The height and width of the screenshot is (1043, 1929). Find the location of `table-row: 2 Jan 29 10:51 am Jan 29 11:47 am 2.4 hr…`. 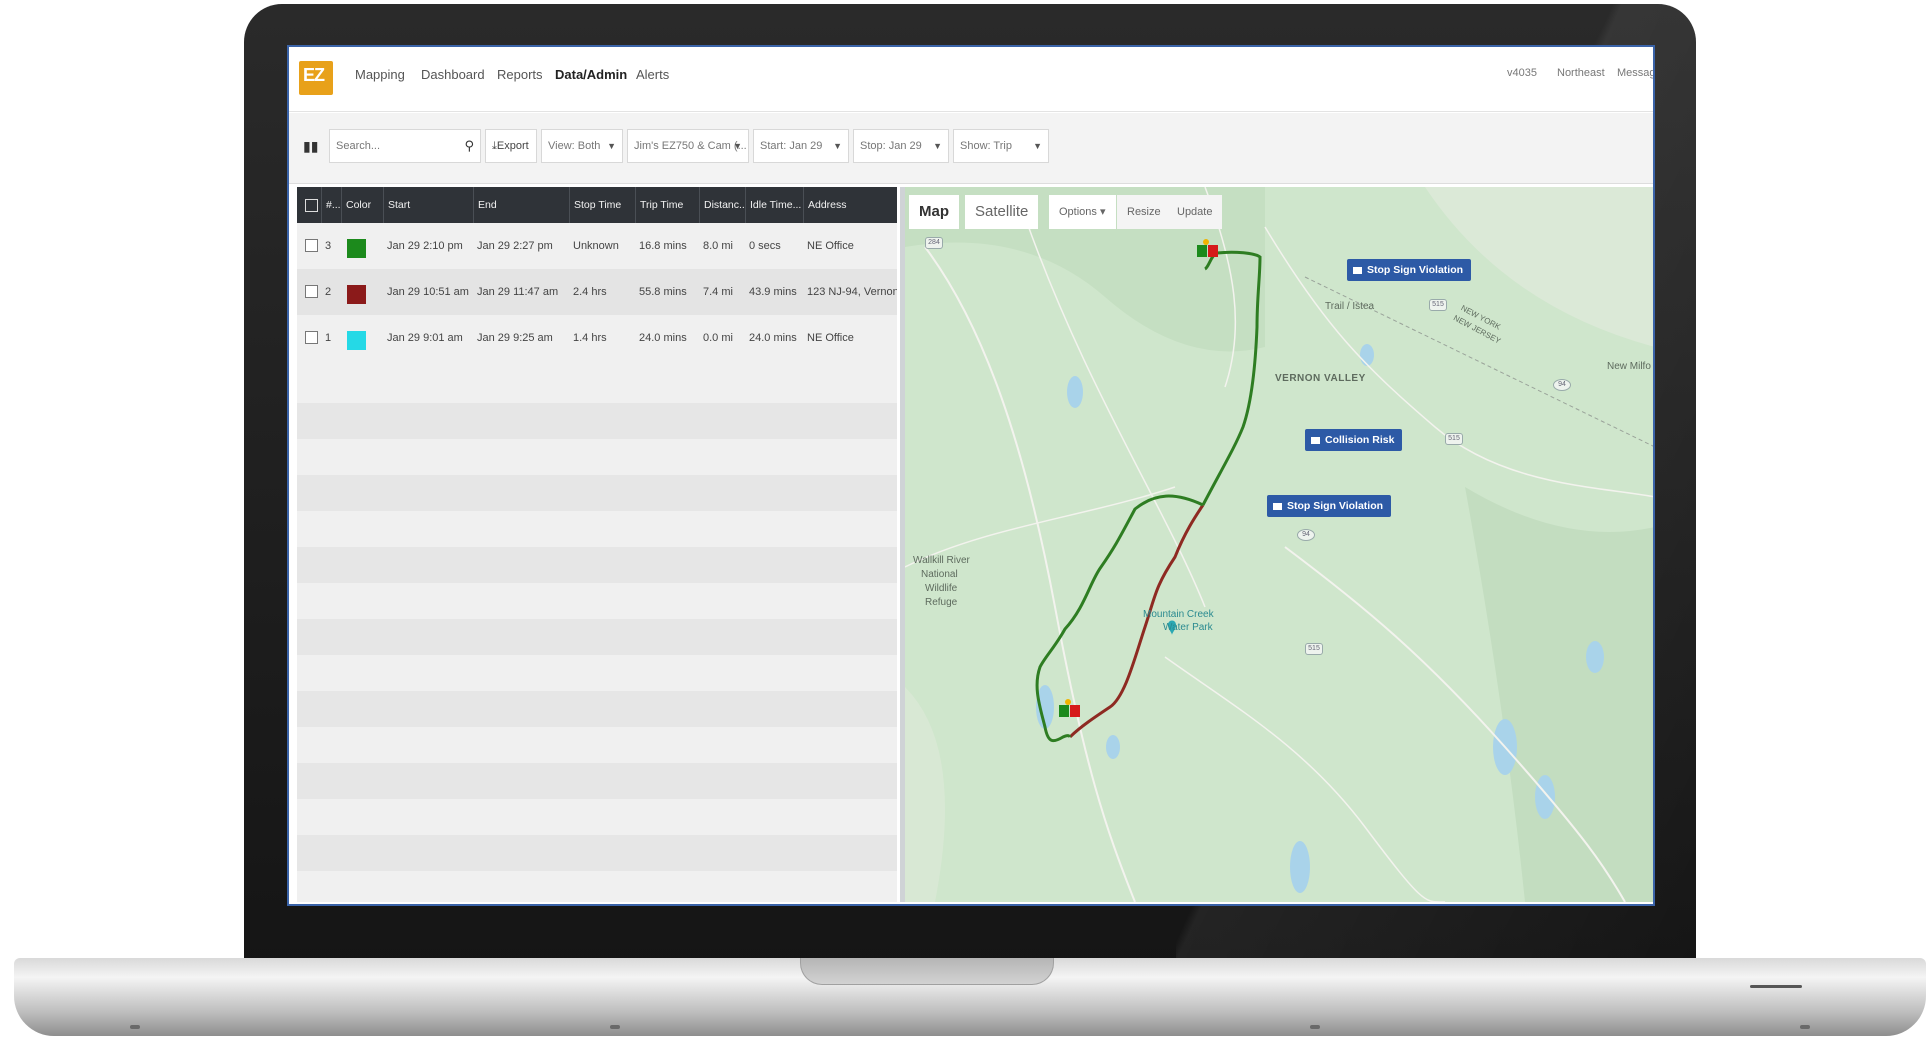

table-row: 2 Jan 29 10:51 am Jan 29 11:47 am 2.4 hr… is located at coordinates (597, 292).